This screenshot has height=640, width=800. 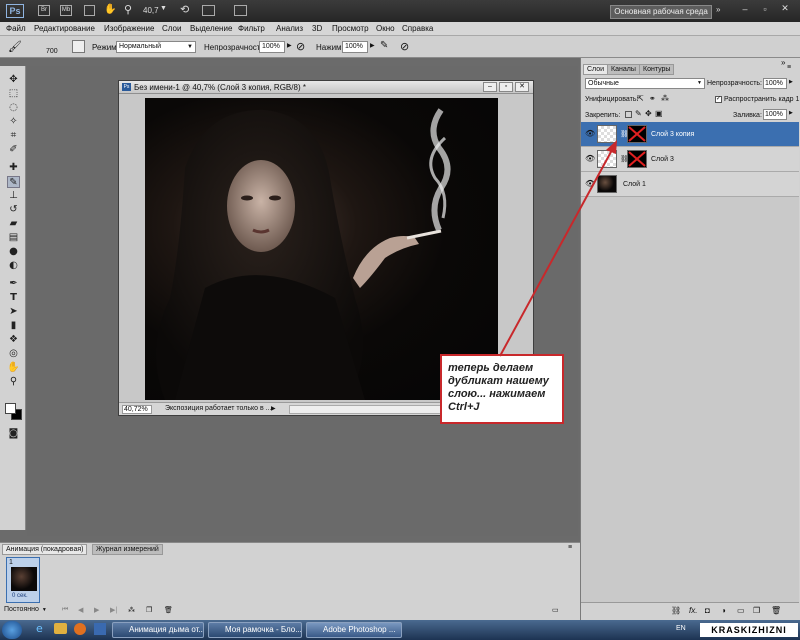 What do you see at coordinates (417, 28) in the screenshot?
I see `menu-item-help: Справка` at bounding box center [417, 28].